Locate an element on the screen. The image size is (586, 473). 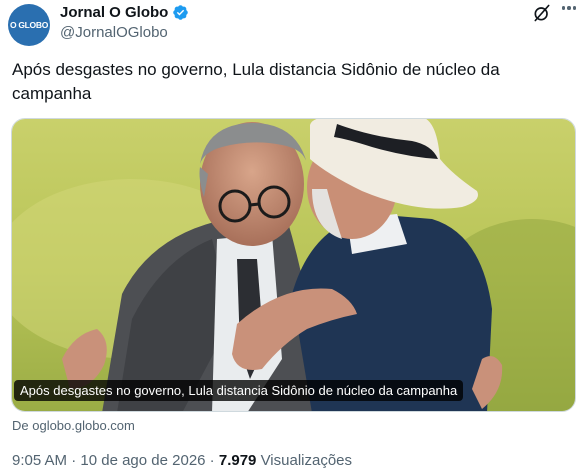
avatar-logo-text: O GLOBO is located at coordinates (29, 25).